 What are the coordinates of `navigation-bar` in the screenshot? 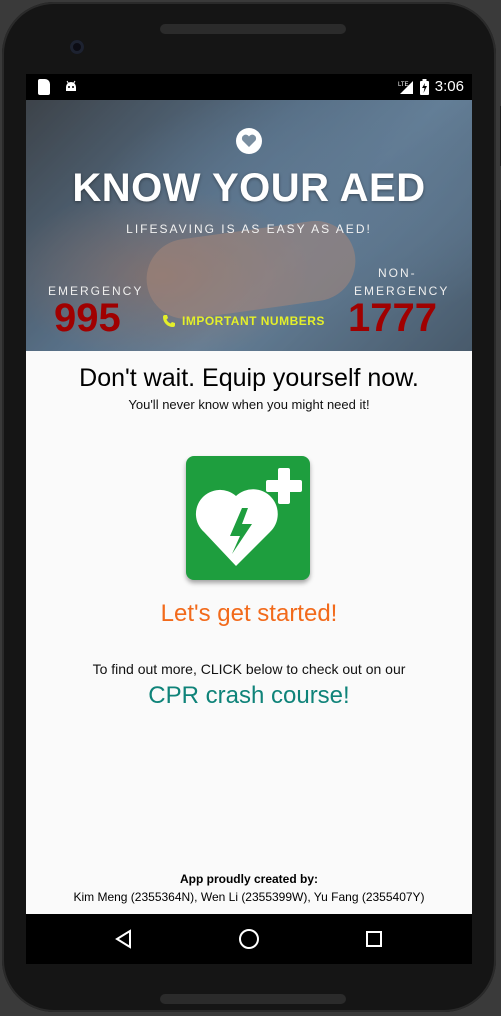 It's located at (249, 939).